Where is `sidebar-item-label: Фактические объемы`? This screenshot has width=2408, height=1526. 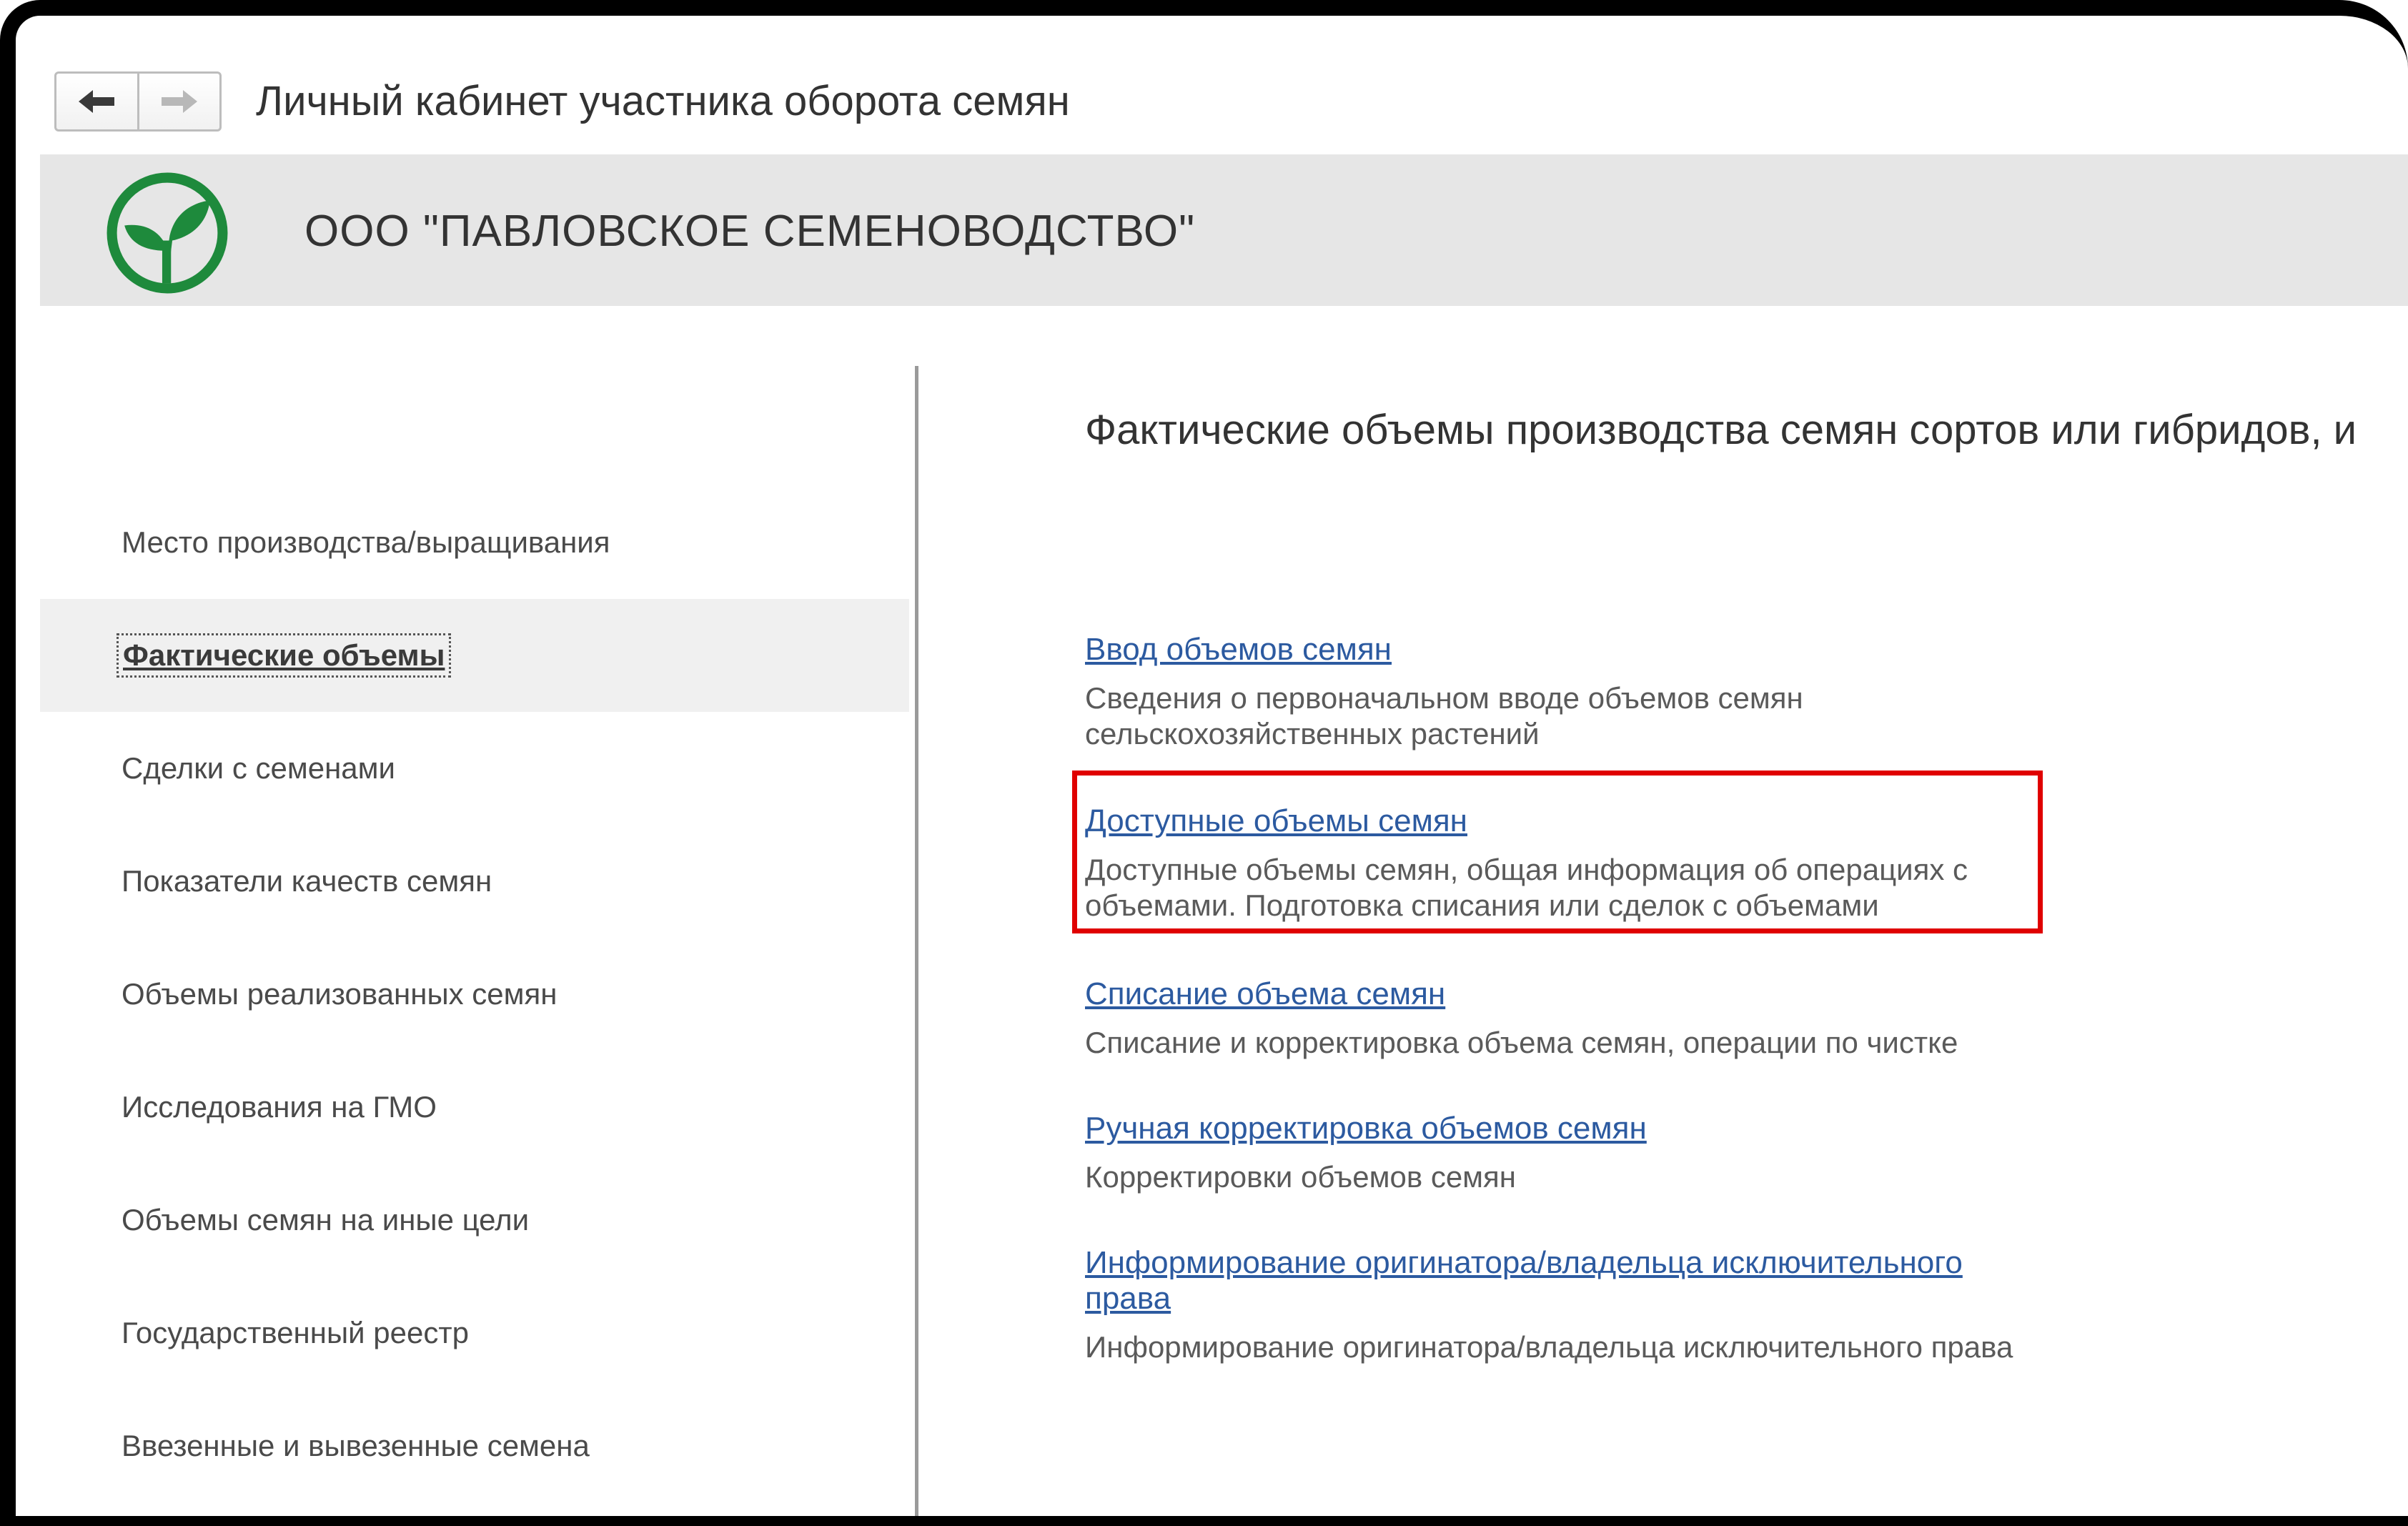
sidebar-item-label: Фактические объемы is located at coordinates (284, 655).